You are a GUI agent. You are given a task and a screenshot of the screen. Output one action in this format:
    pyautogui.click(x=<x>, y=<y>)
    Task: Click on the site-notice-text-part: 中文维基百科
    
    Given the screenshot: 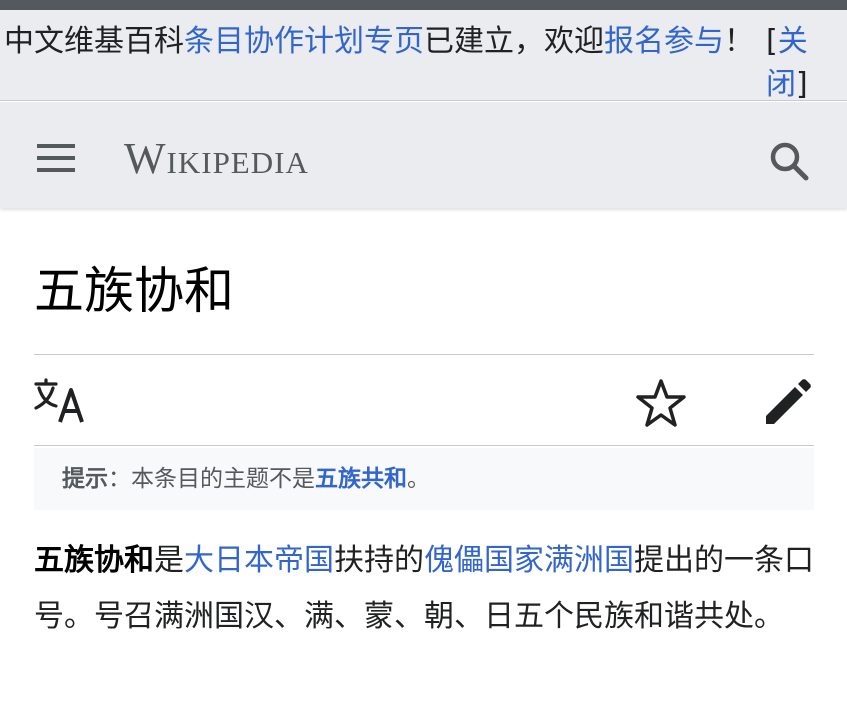 What is the action you would take?
    pyautogui.click(x=94, y=41)
    